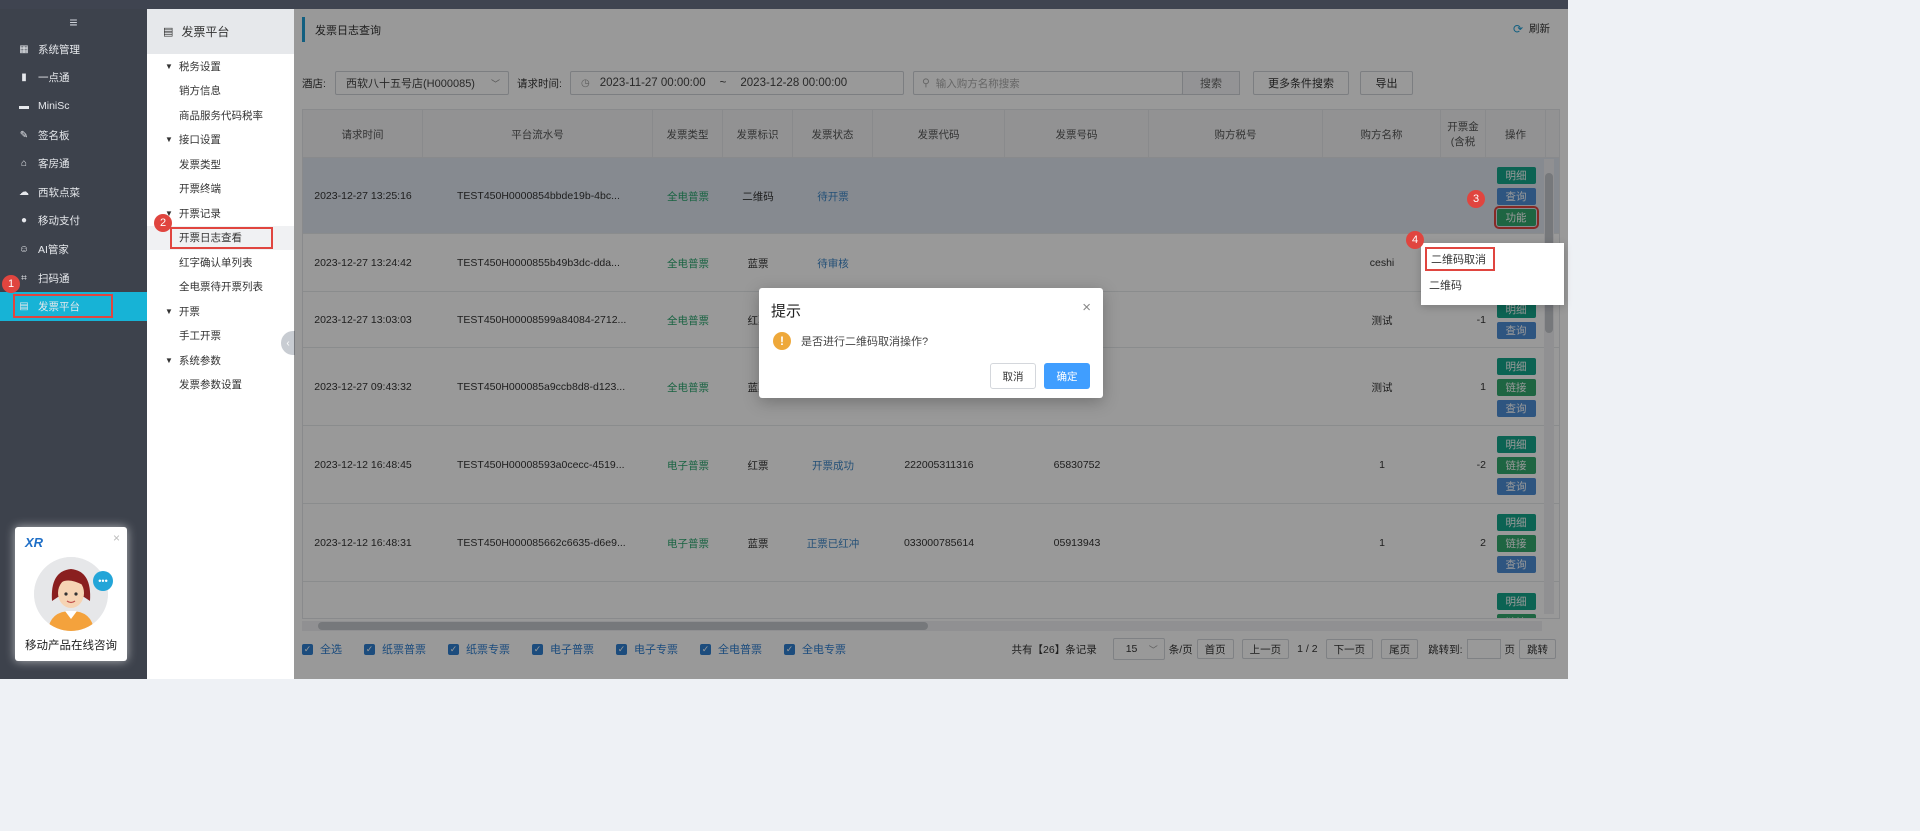 This screenshot has width=1920, height=831. Describe the element at coordinates (199, 140) in the screenshot. I see `subnav-group-label: 接口设置` at that location.